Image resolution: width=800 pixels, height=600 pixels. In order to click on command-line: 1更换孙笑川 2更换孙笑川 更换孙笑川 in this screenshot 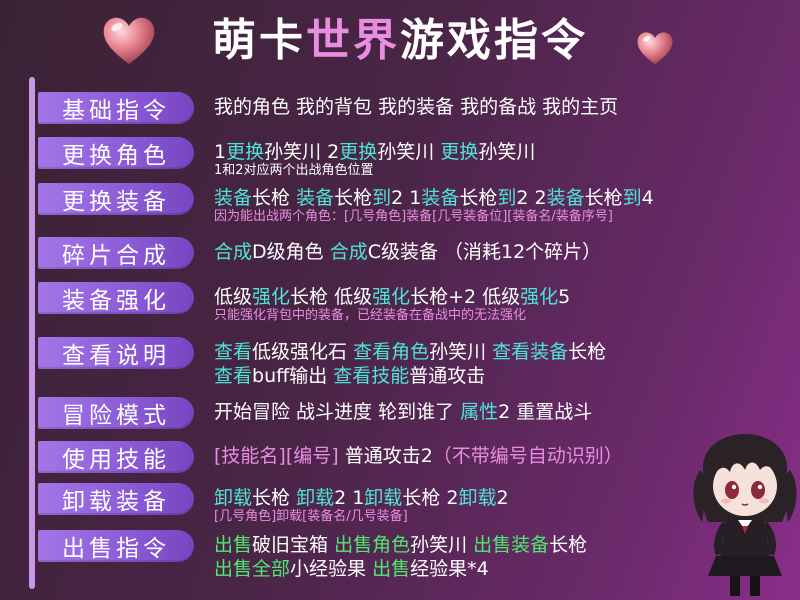, I will do `click(374, 152)`.